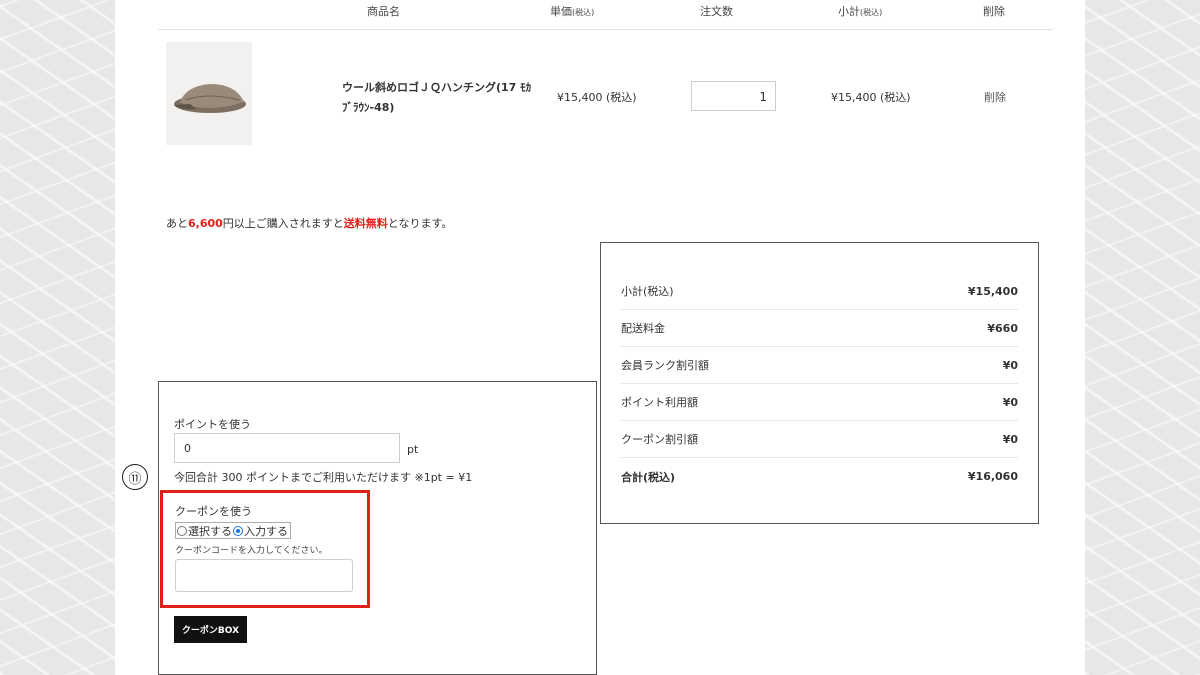 The image size is (1200, 675). I want to click on radio-input-label: 入力する, so click(267, 531).